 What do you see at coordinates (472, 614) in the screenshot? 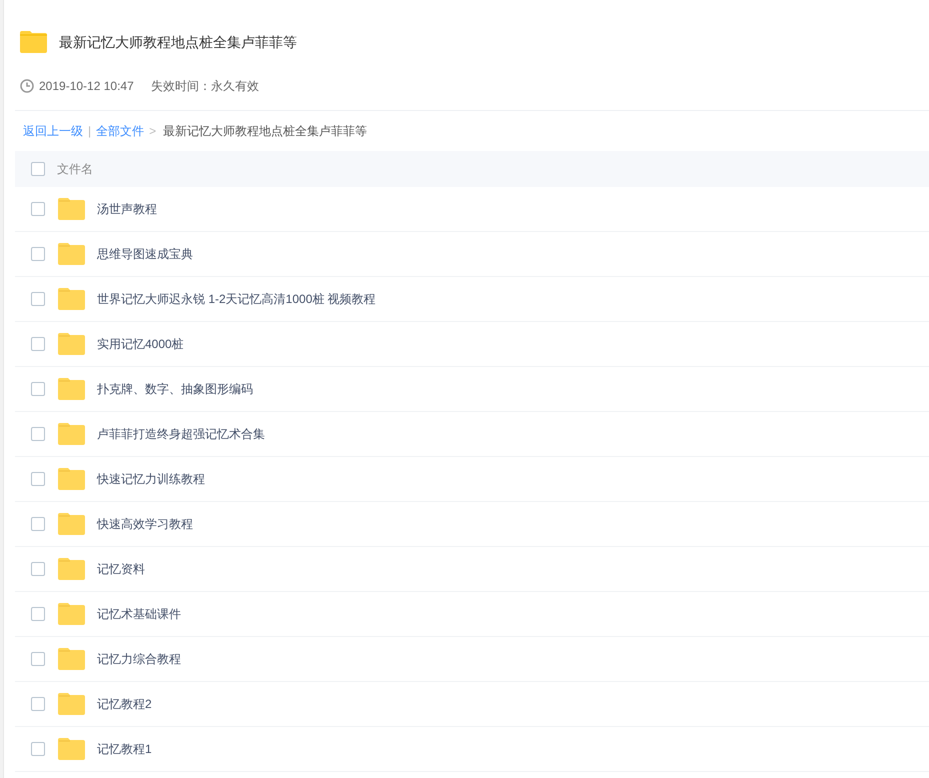
I see `file-row: 记忆术基础课件` at bounding box center [472, 614].